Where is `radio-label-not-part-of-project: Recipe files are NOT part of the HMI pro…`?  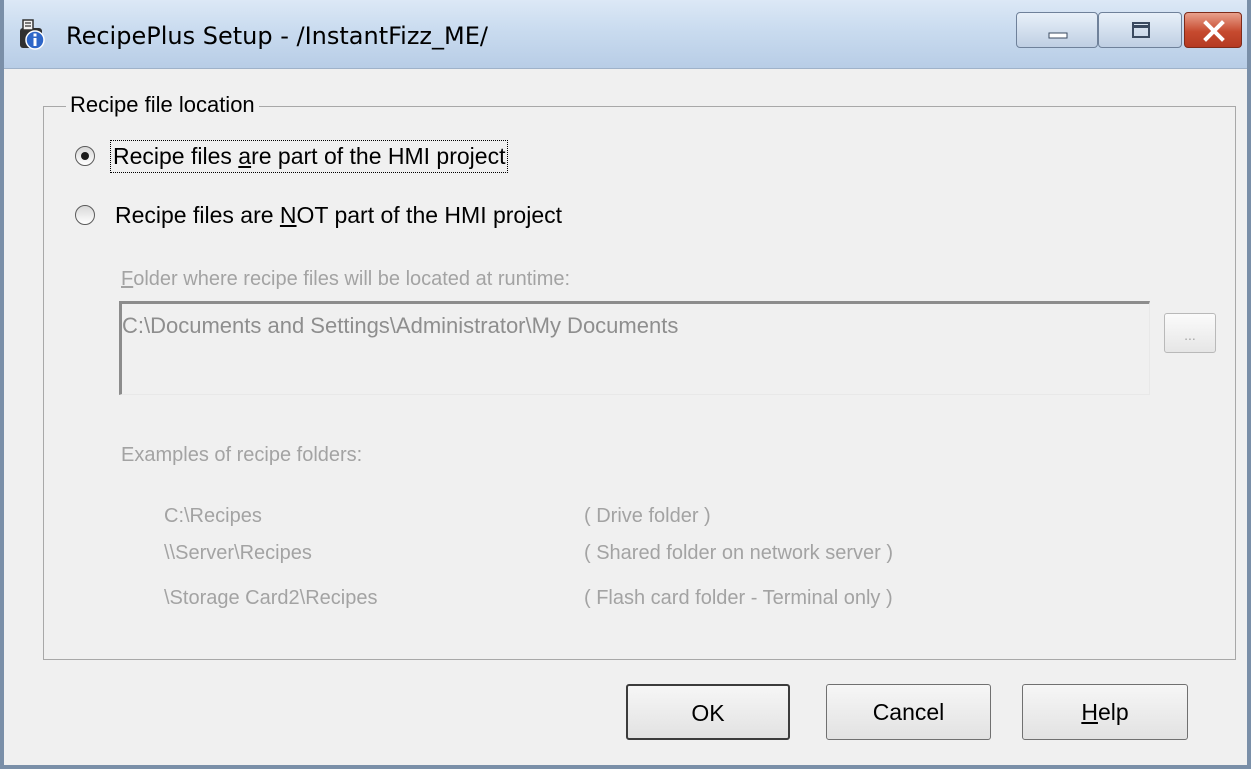 radio-label-not-part-of-project: Recipe files are NOT part of the HMI pro… is located at coordinates (338, 215).